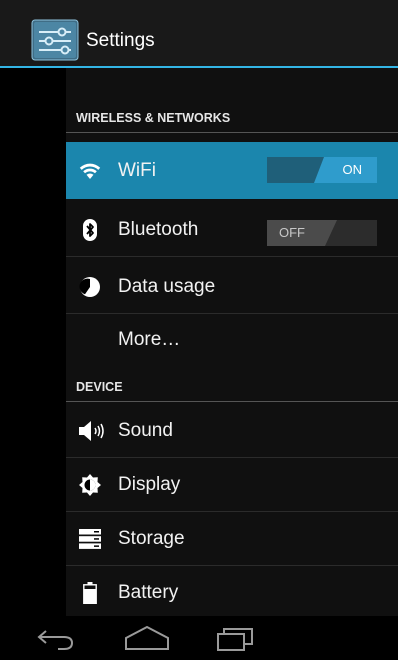 This screenshot has height=660, width=398. What do you see at coordinates (232, 431) in the screenshot?
I see `settings-item-sound: Sound` at bounding box center [232, 431].